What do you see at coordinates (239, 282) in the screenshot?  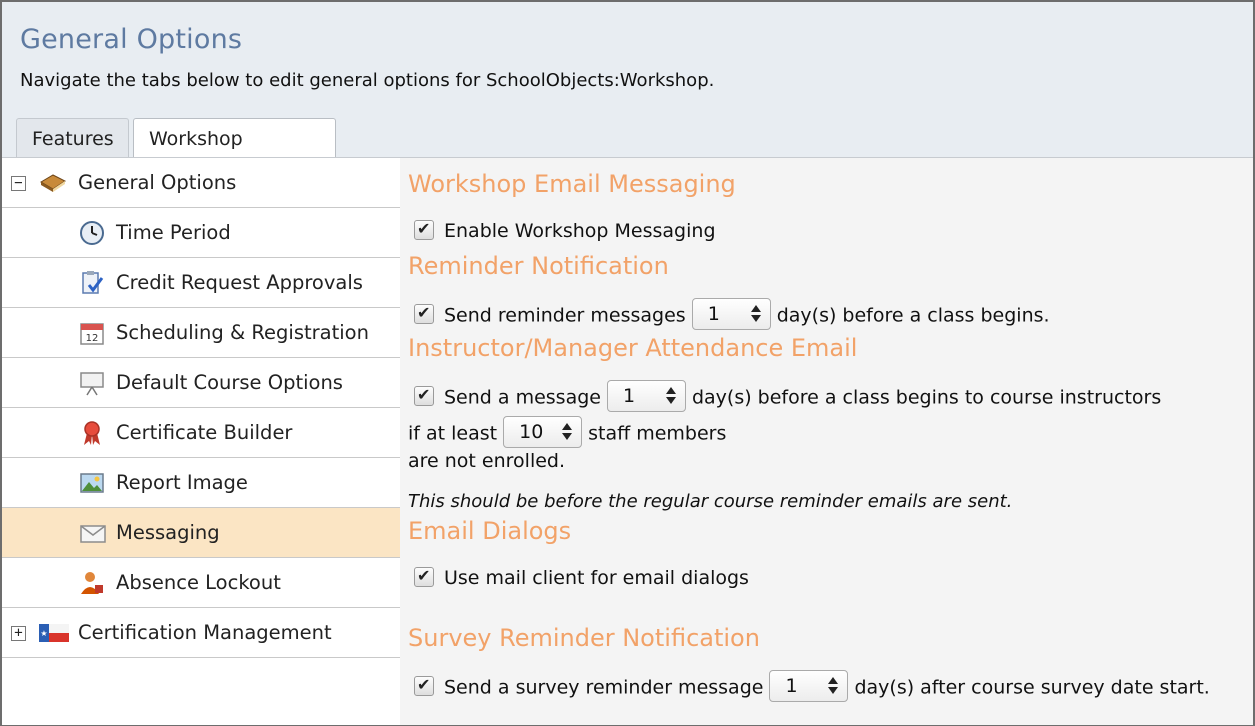 I see `tree-item-label: Credit Request Approvals` at bounding box center [239, 282].